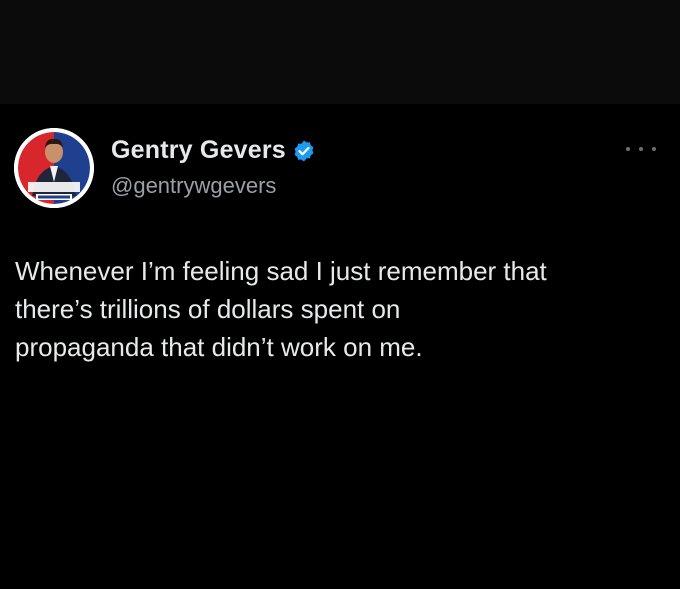  I want to click on verified-badge-icon, so click(304, 151).